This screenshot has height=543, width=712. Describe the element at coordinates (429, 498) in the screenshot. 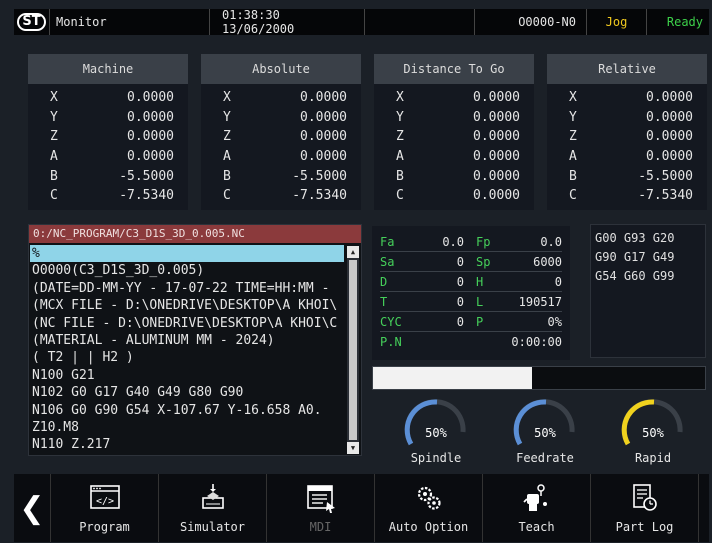

I see `gears-icon` at that location.